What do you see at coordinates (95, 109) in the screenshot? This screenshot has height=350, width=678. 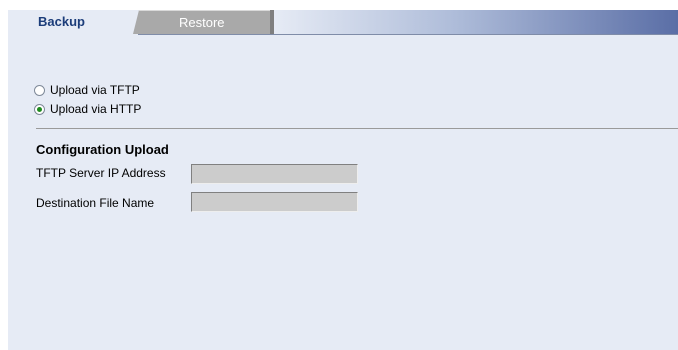 I see `upload-via-http-label: Upload via HTTP` at bounding box center [95, 109].